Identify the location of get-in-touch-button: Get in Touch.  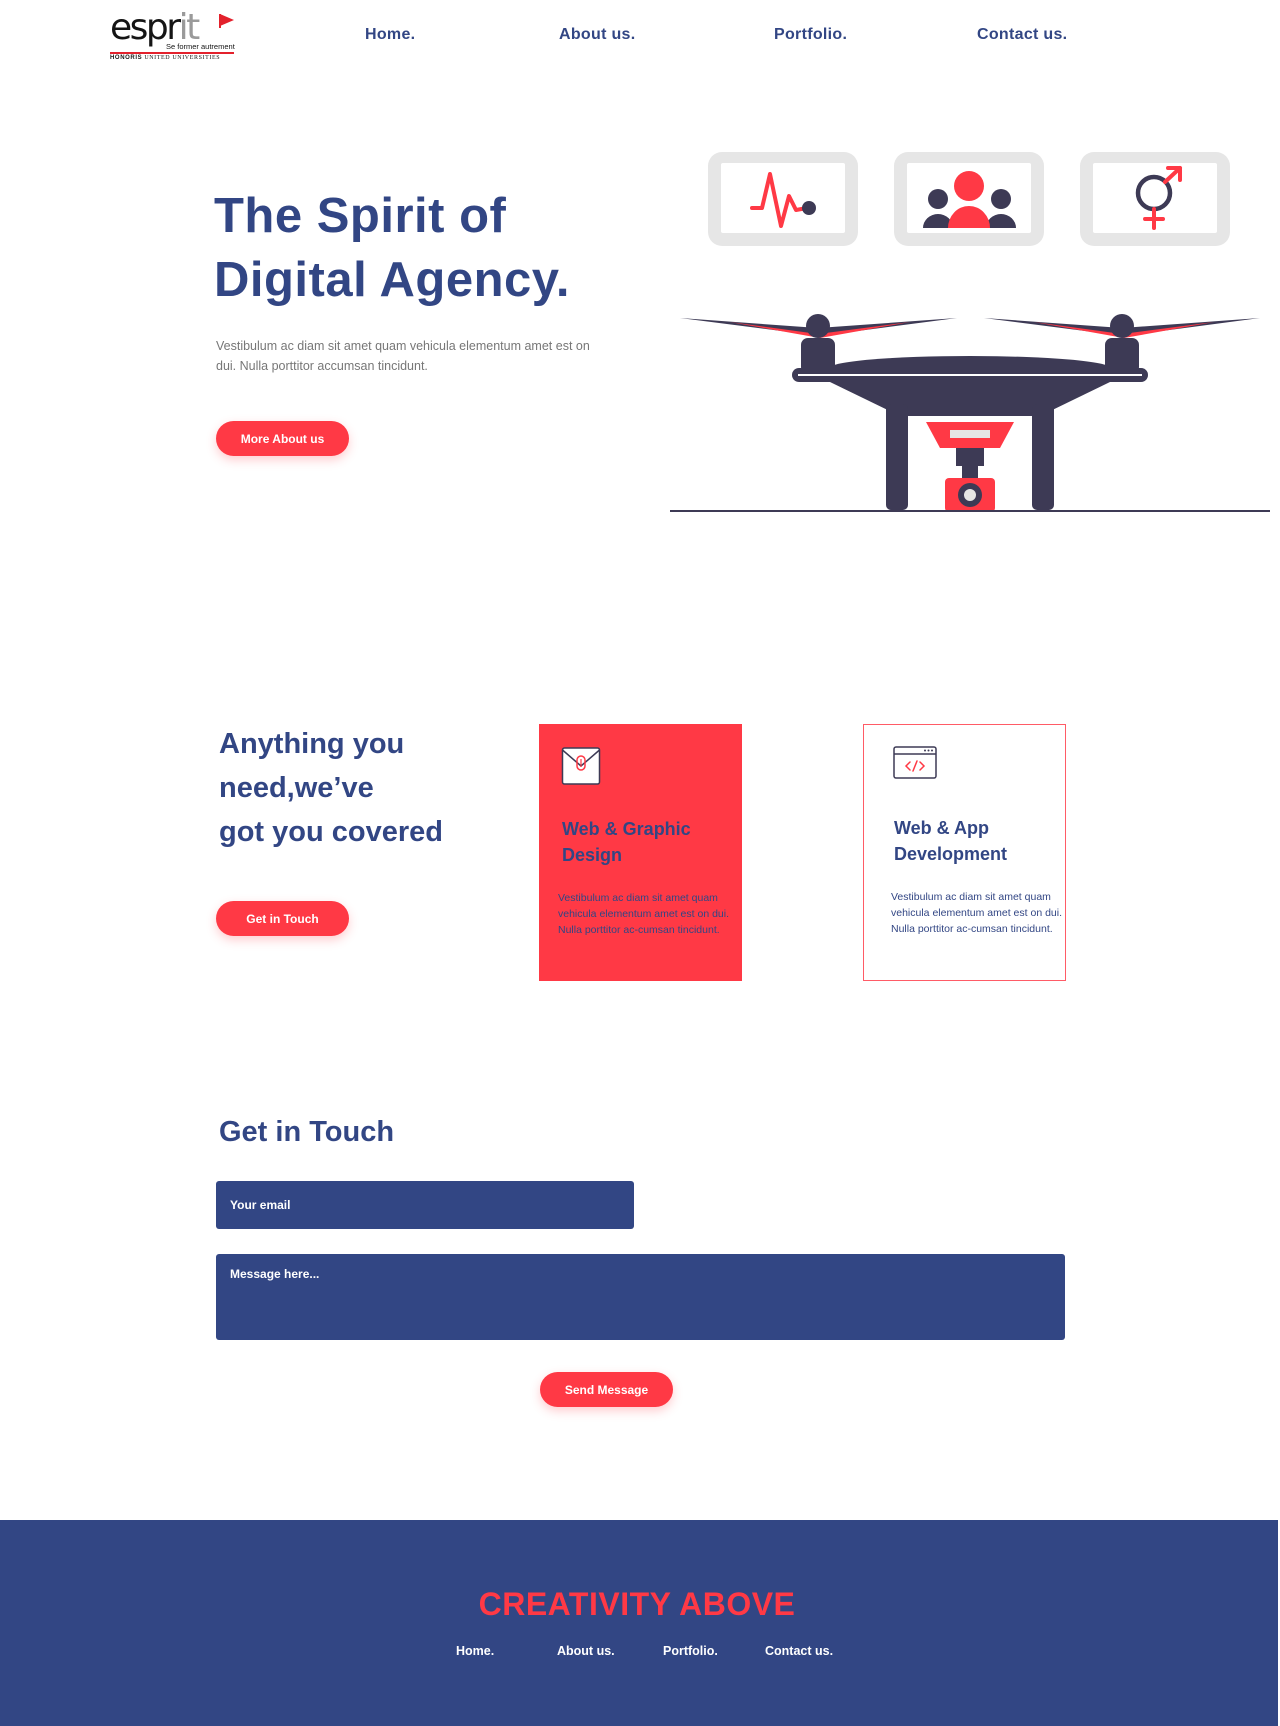
(282, 918).